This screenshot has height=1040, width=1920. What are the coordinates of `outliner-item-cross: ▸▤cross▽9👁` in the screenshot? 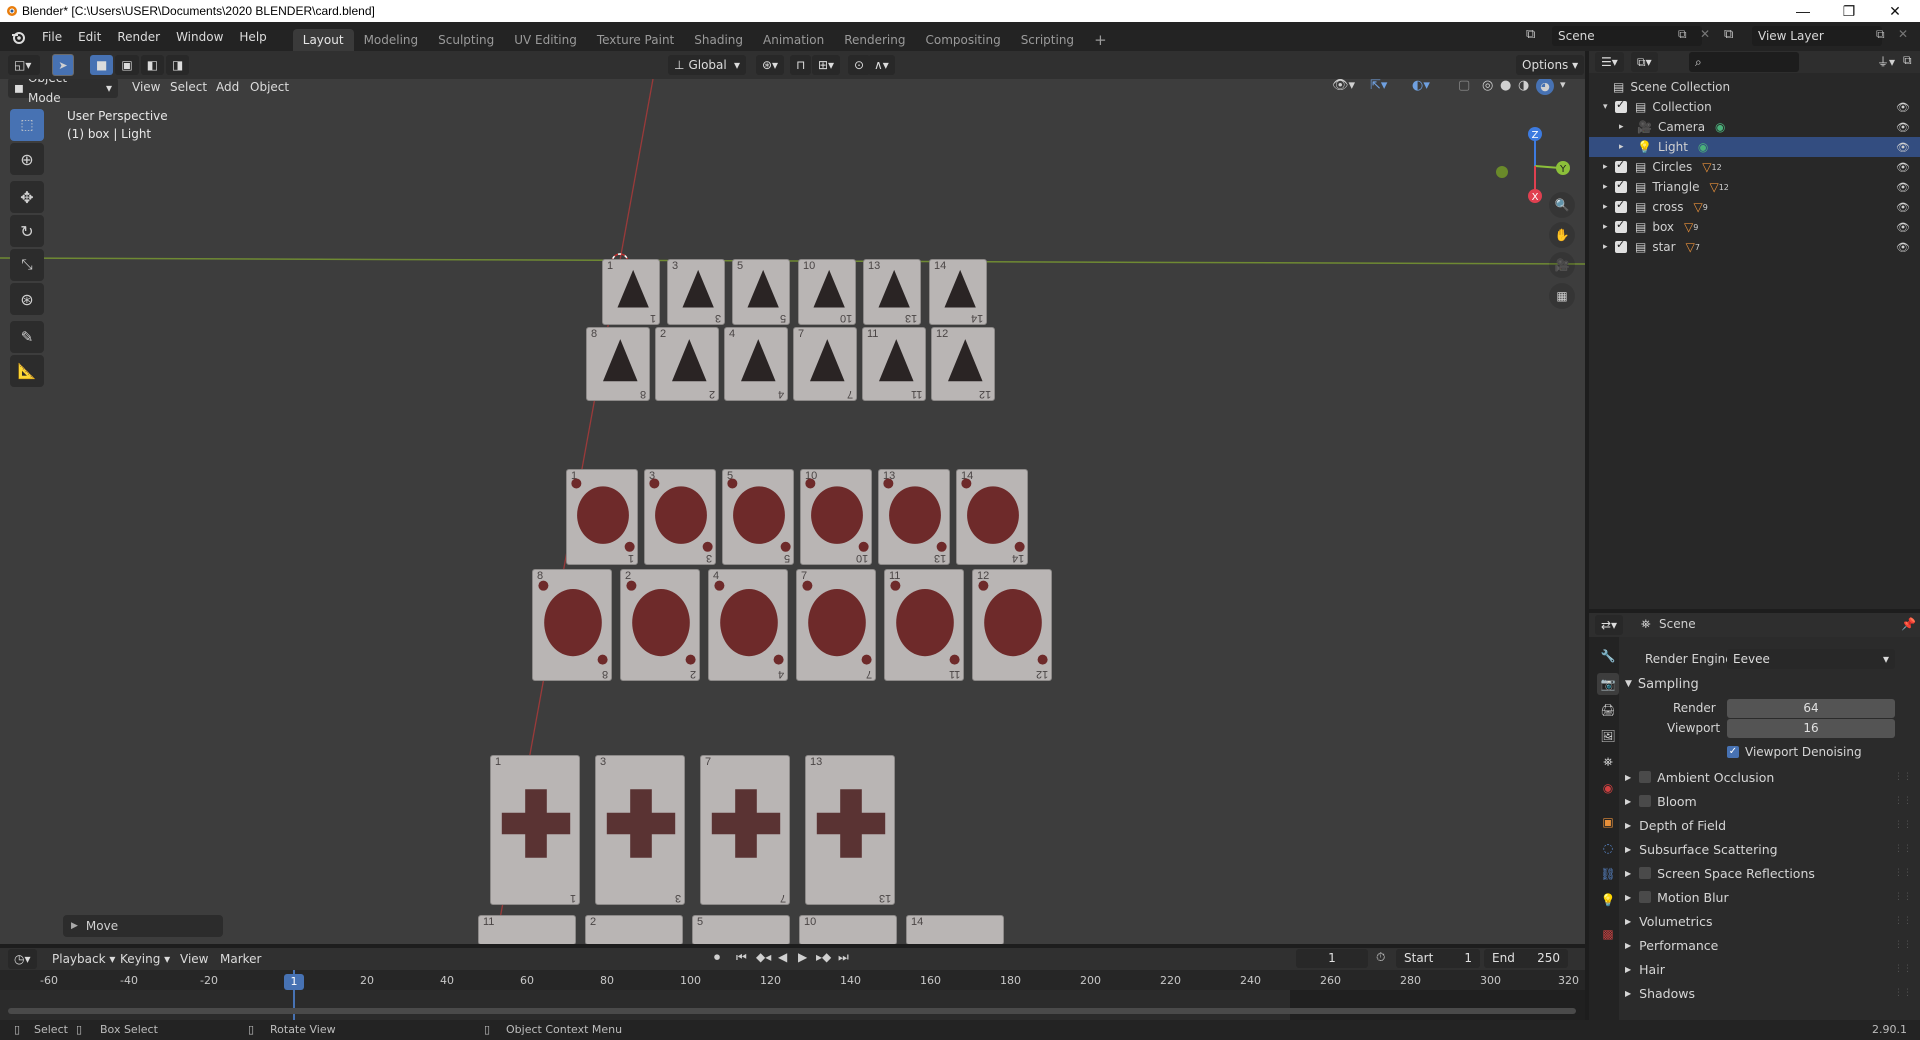 It's located at (1754, 207).